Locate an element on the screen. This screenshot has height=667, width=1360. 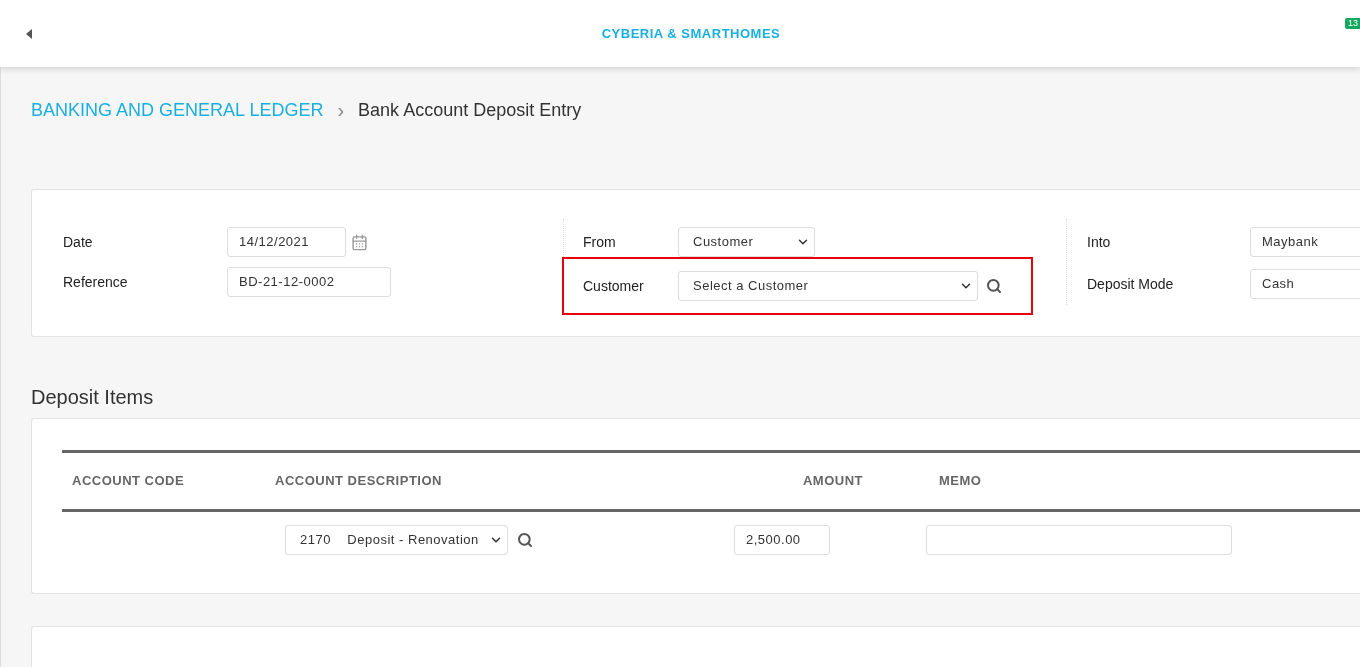
field-label: Reference is located at coordinates (96, 282).